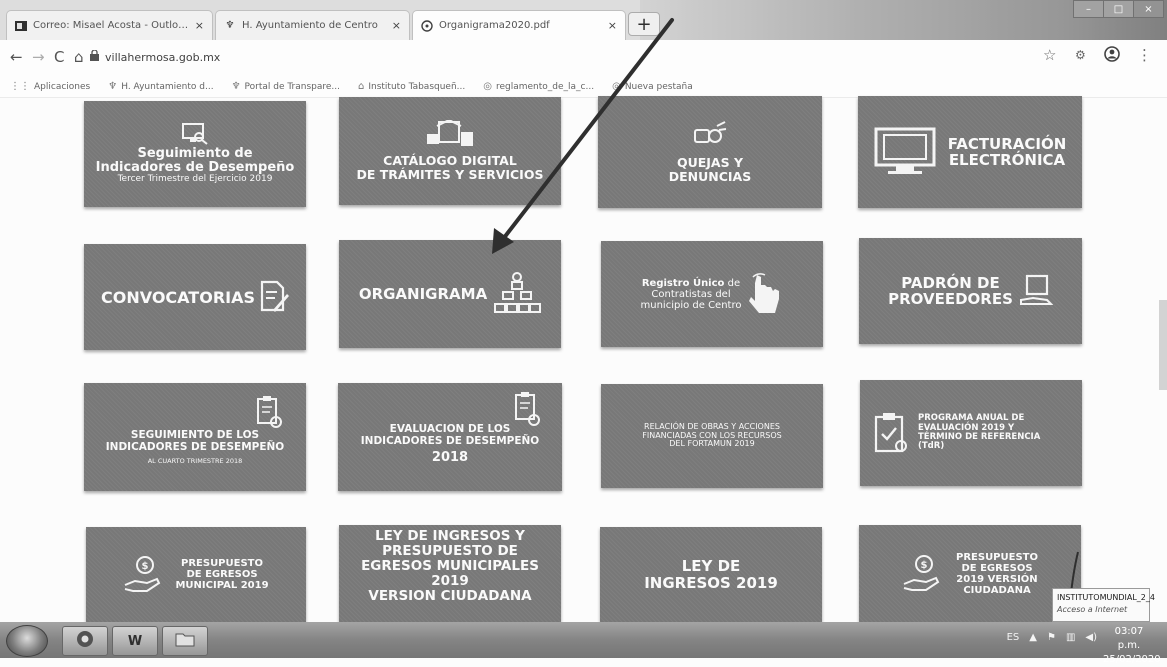  What do you see at coordinates (583, 136) in the screenshot?
I see `annotation-arrow-icon` at bounding box center [583, 136].